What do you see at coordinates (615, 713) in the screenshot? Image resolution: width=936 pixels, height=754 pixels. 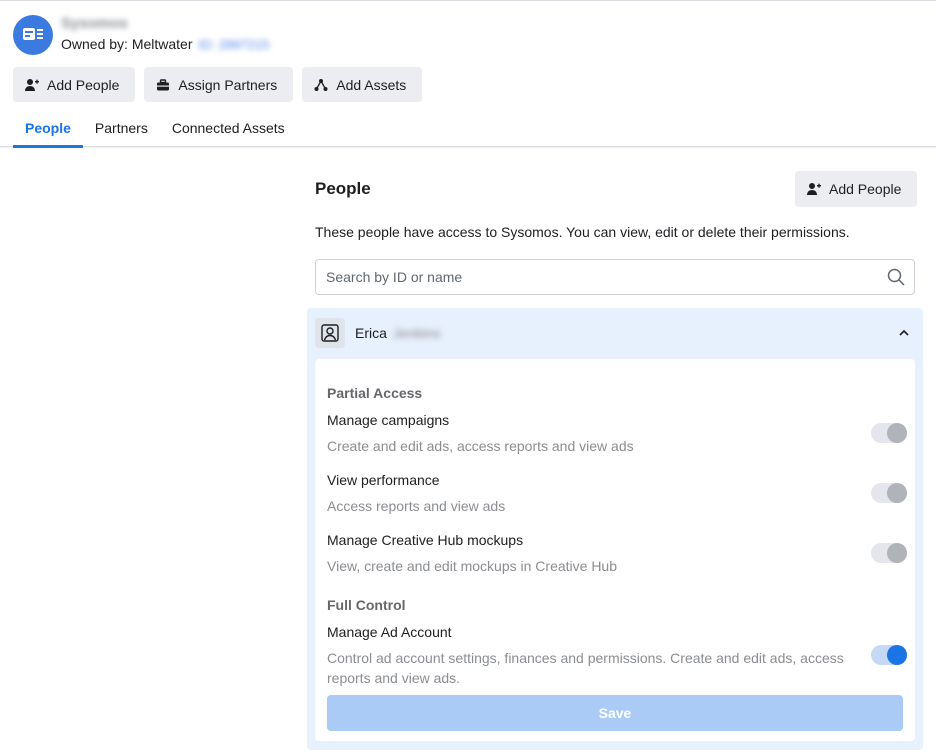 I see `save-button: Save` at bounding box center [615, 713].